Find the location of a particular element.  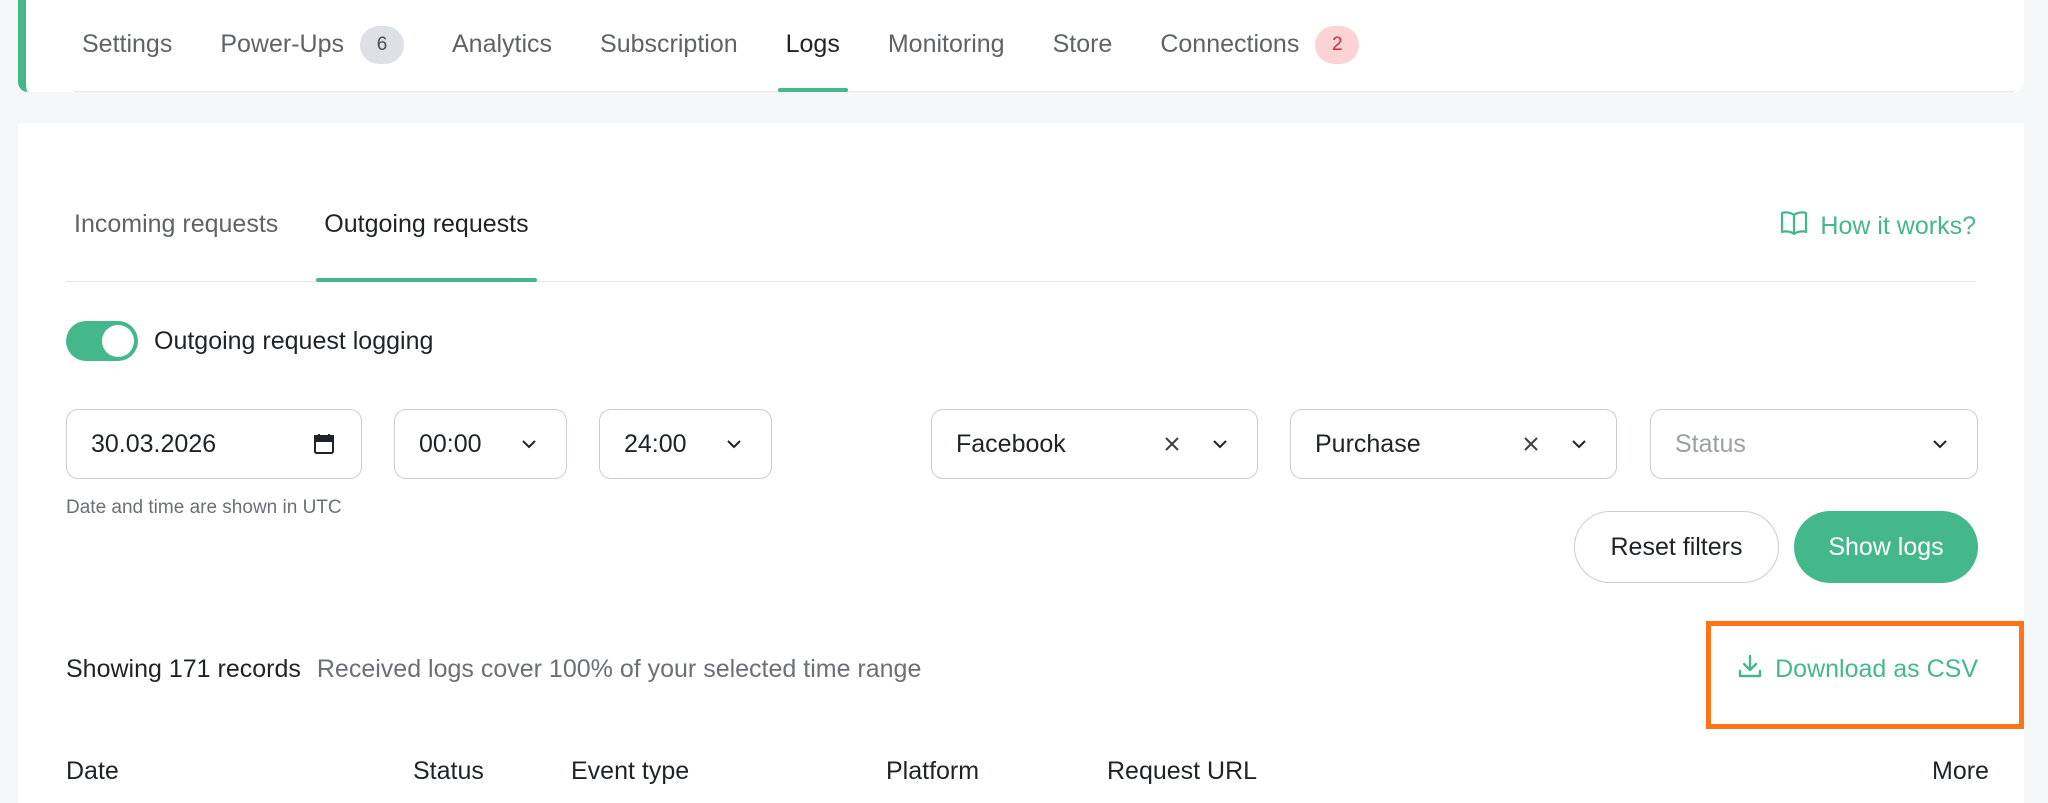

show-logs-label: Show logs is located at coordinates (1886, 546).